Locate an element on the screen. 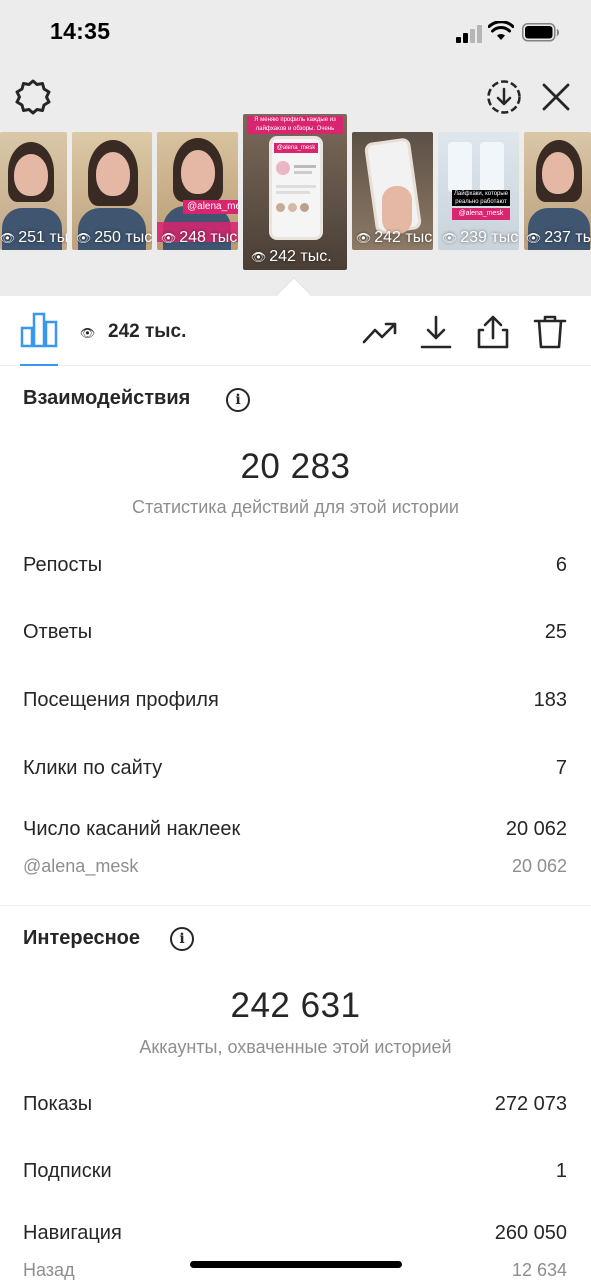 The height and width of the screenshot is (1280, 591). thumbnail-views: 👁251 тыс is located at coordinates (33, 237).